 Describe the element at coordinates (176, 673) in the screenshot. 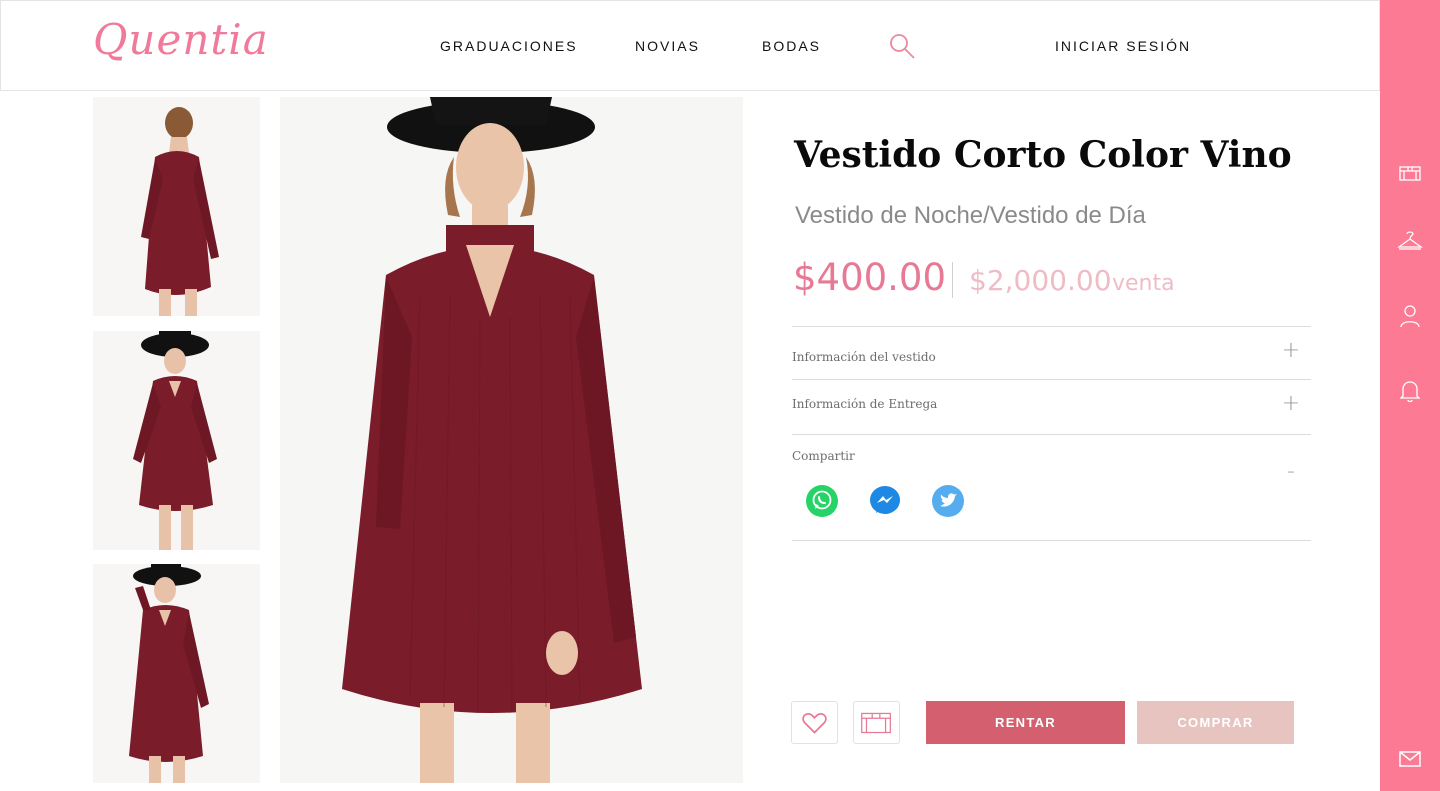

I see `thumbnail-side-hat` at that location.